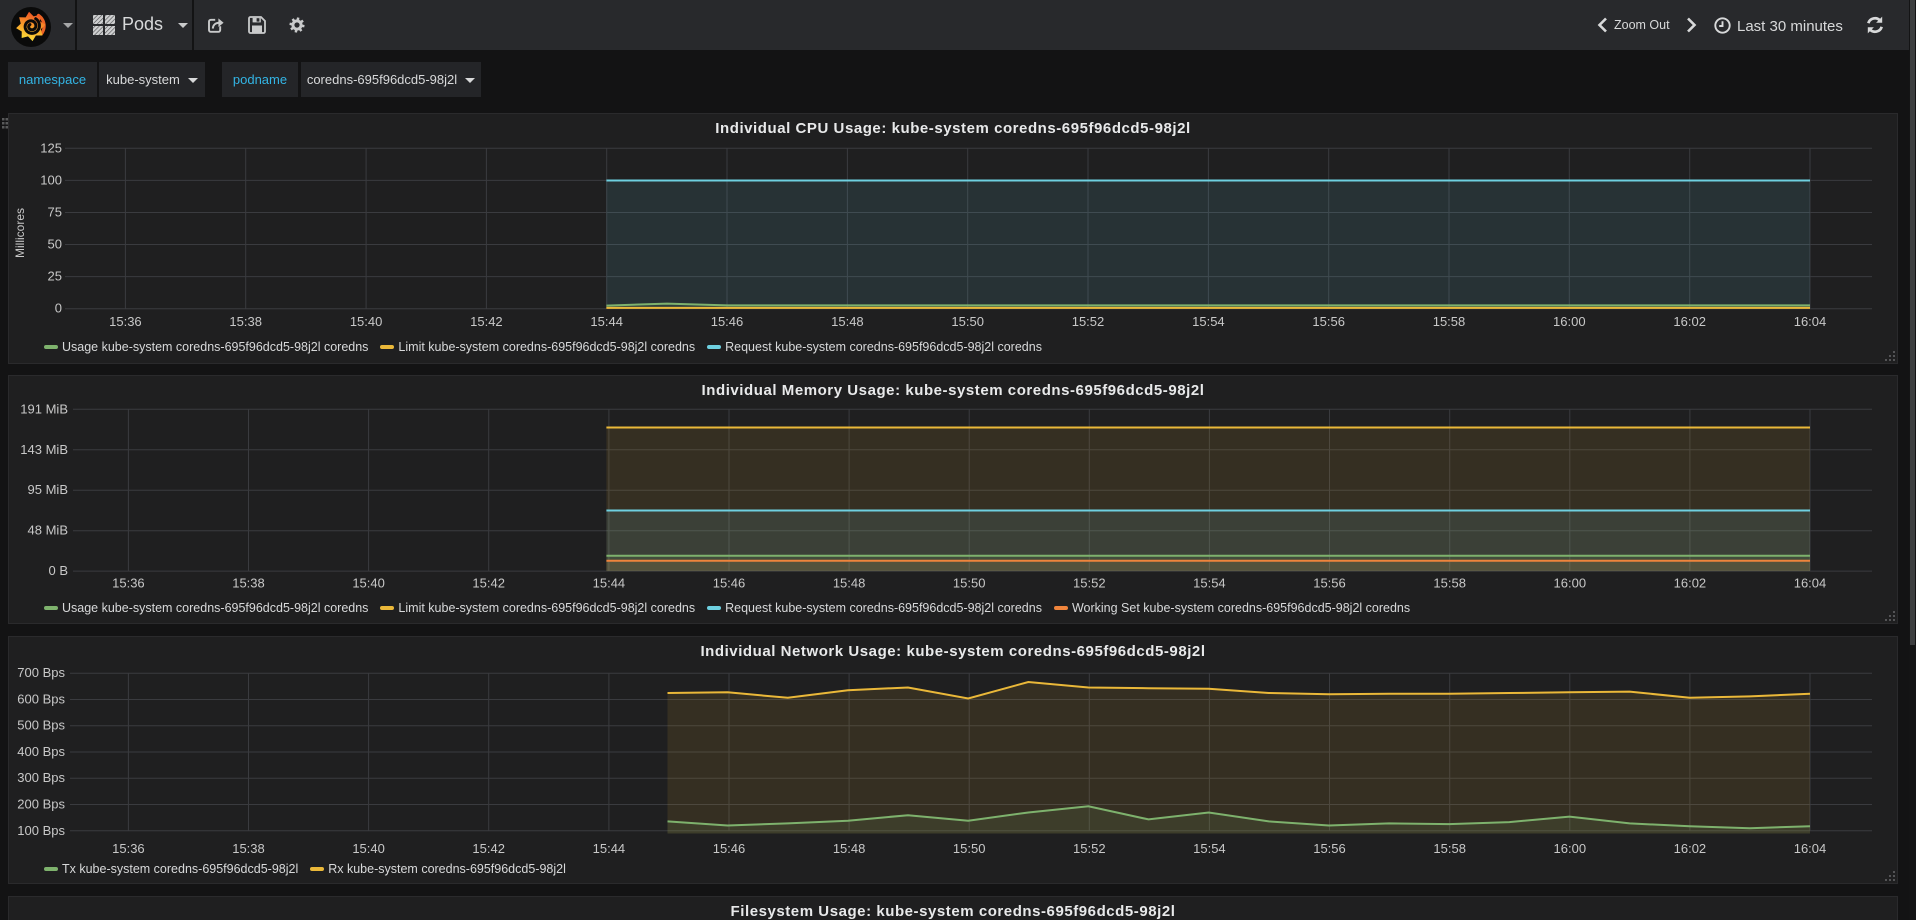  I want to click on svg-text: 125, so click(51, 147).